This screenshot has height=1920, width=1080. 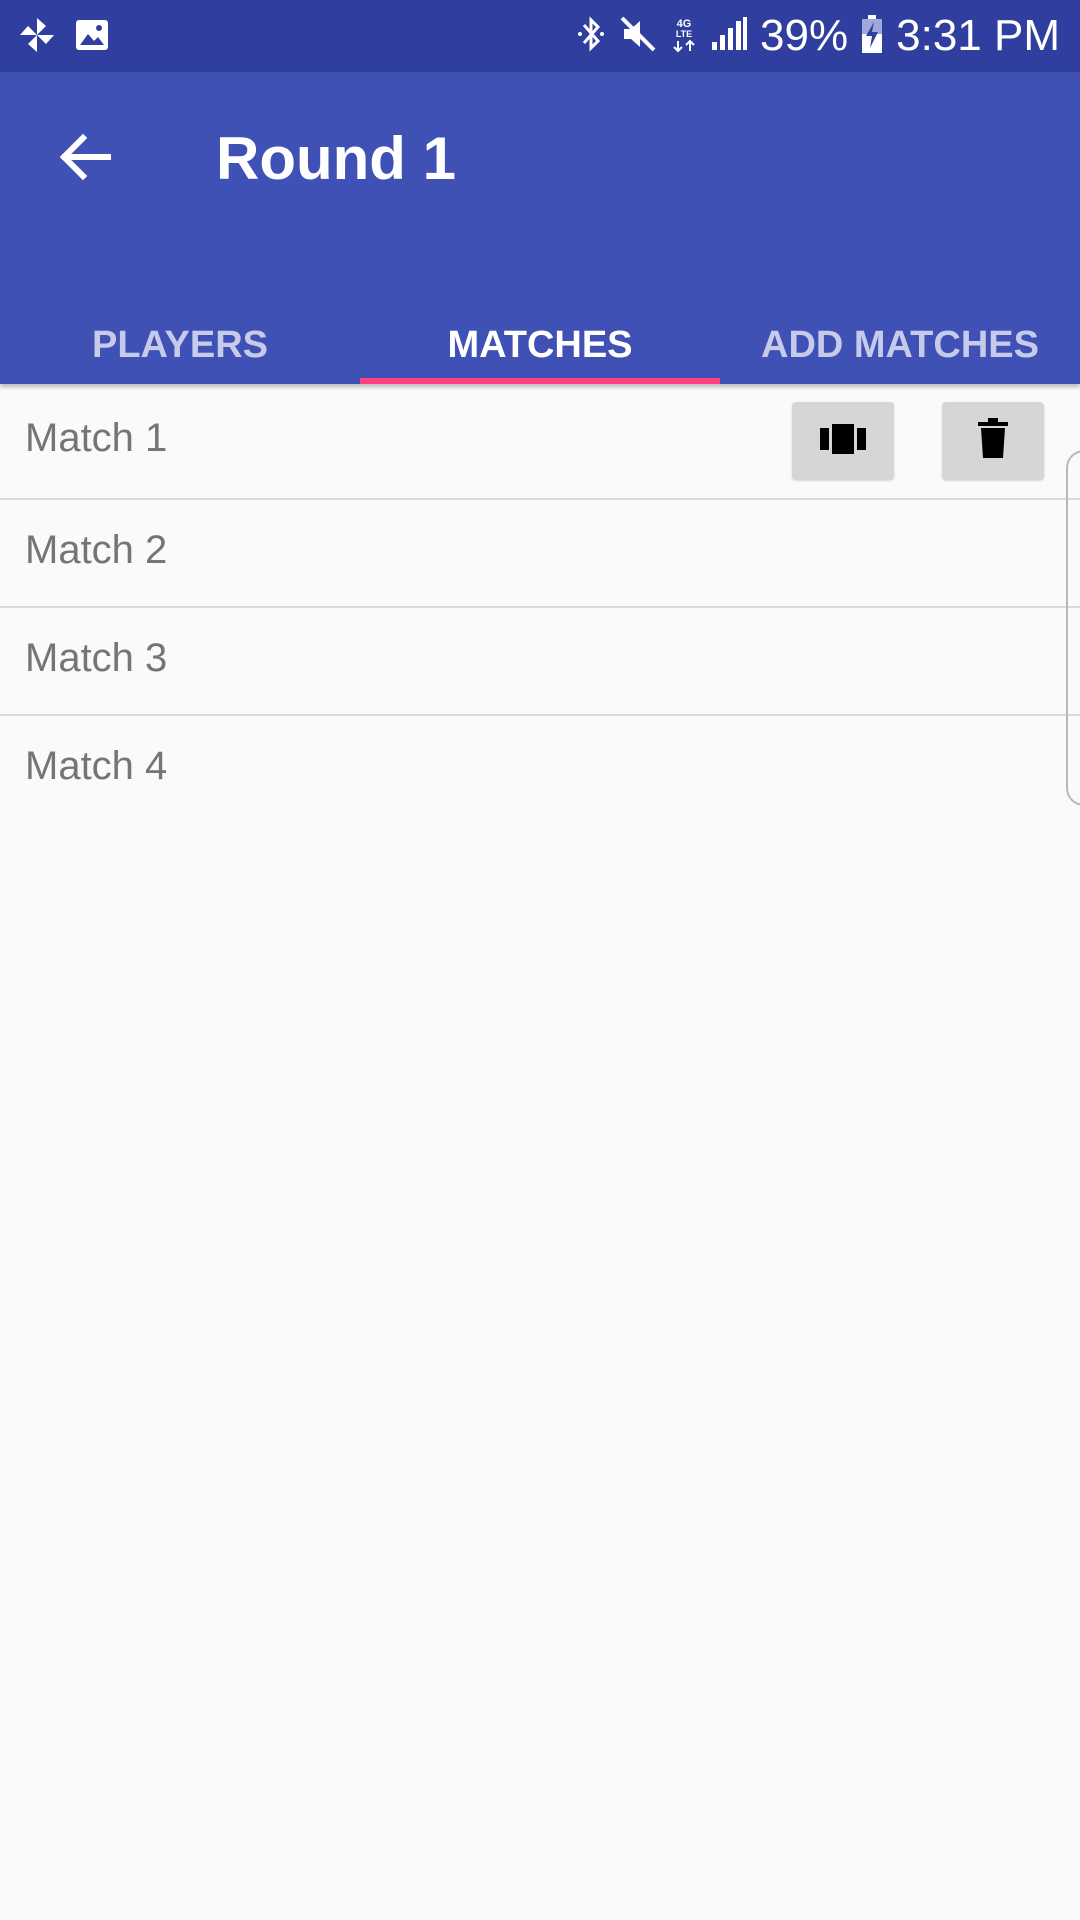 I want to click on notification-icons, so click(x=64, y=37).